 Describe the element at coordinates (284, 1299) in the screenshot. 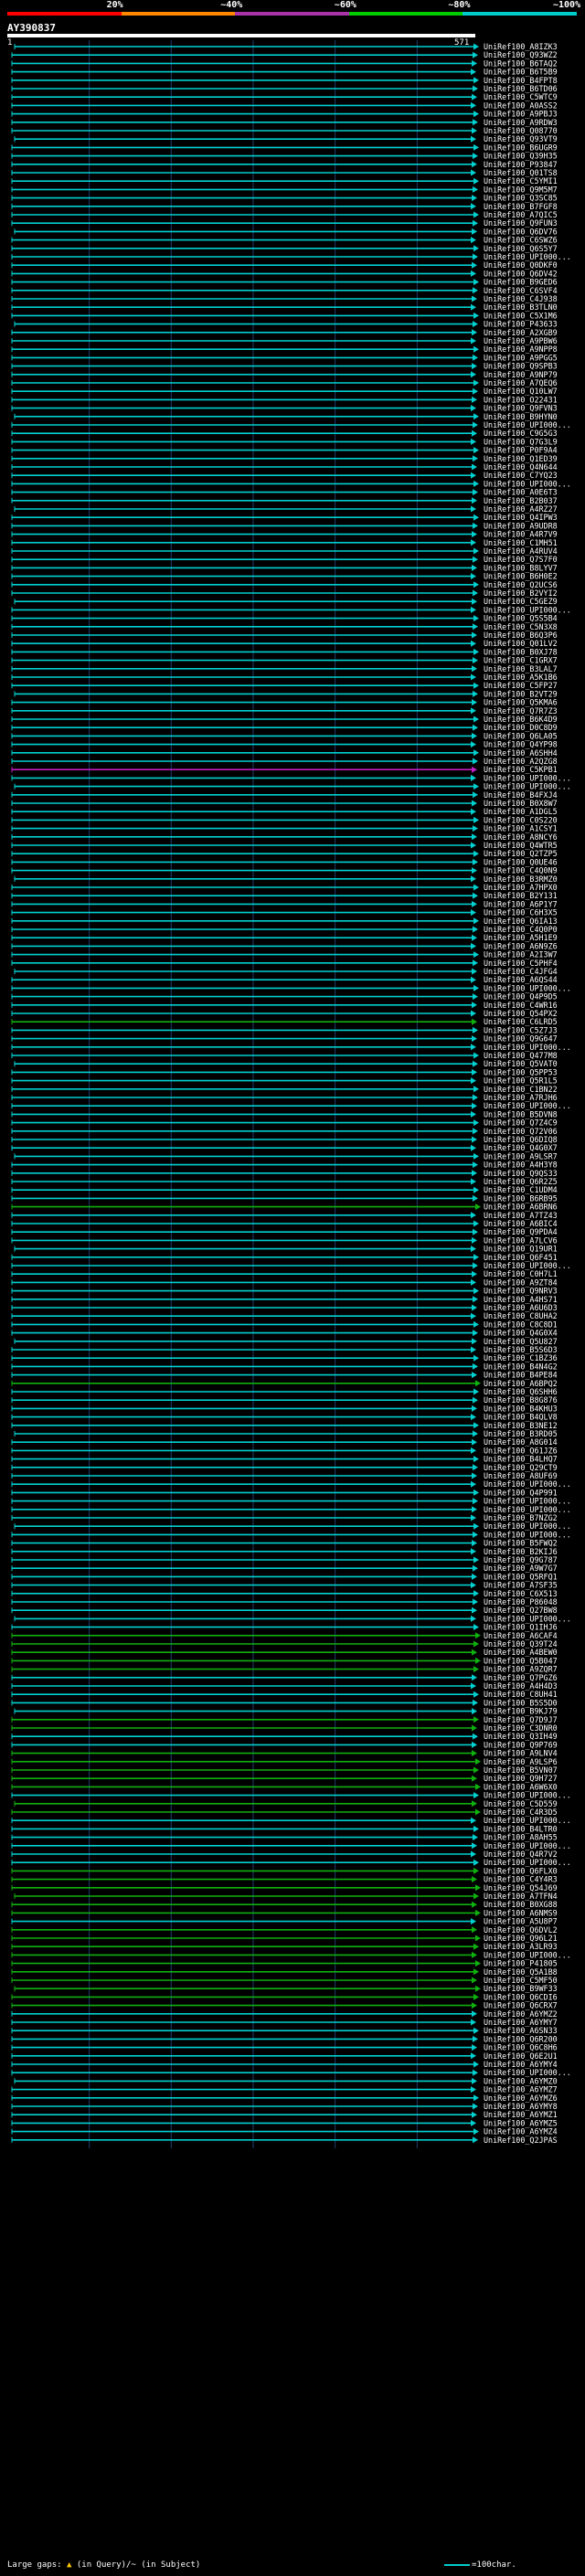

I see `hit-row: UniRef100_A4HS71` at that location.